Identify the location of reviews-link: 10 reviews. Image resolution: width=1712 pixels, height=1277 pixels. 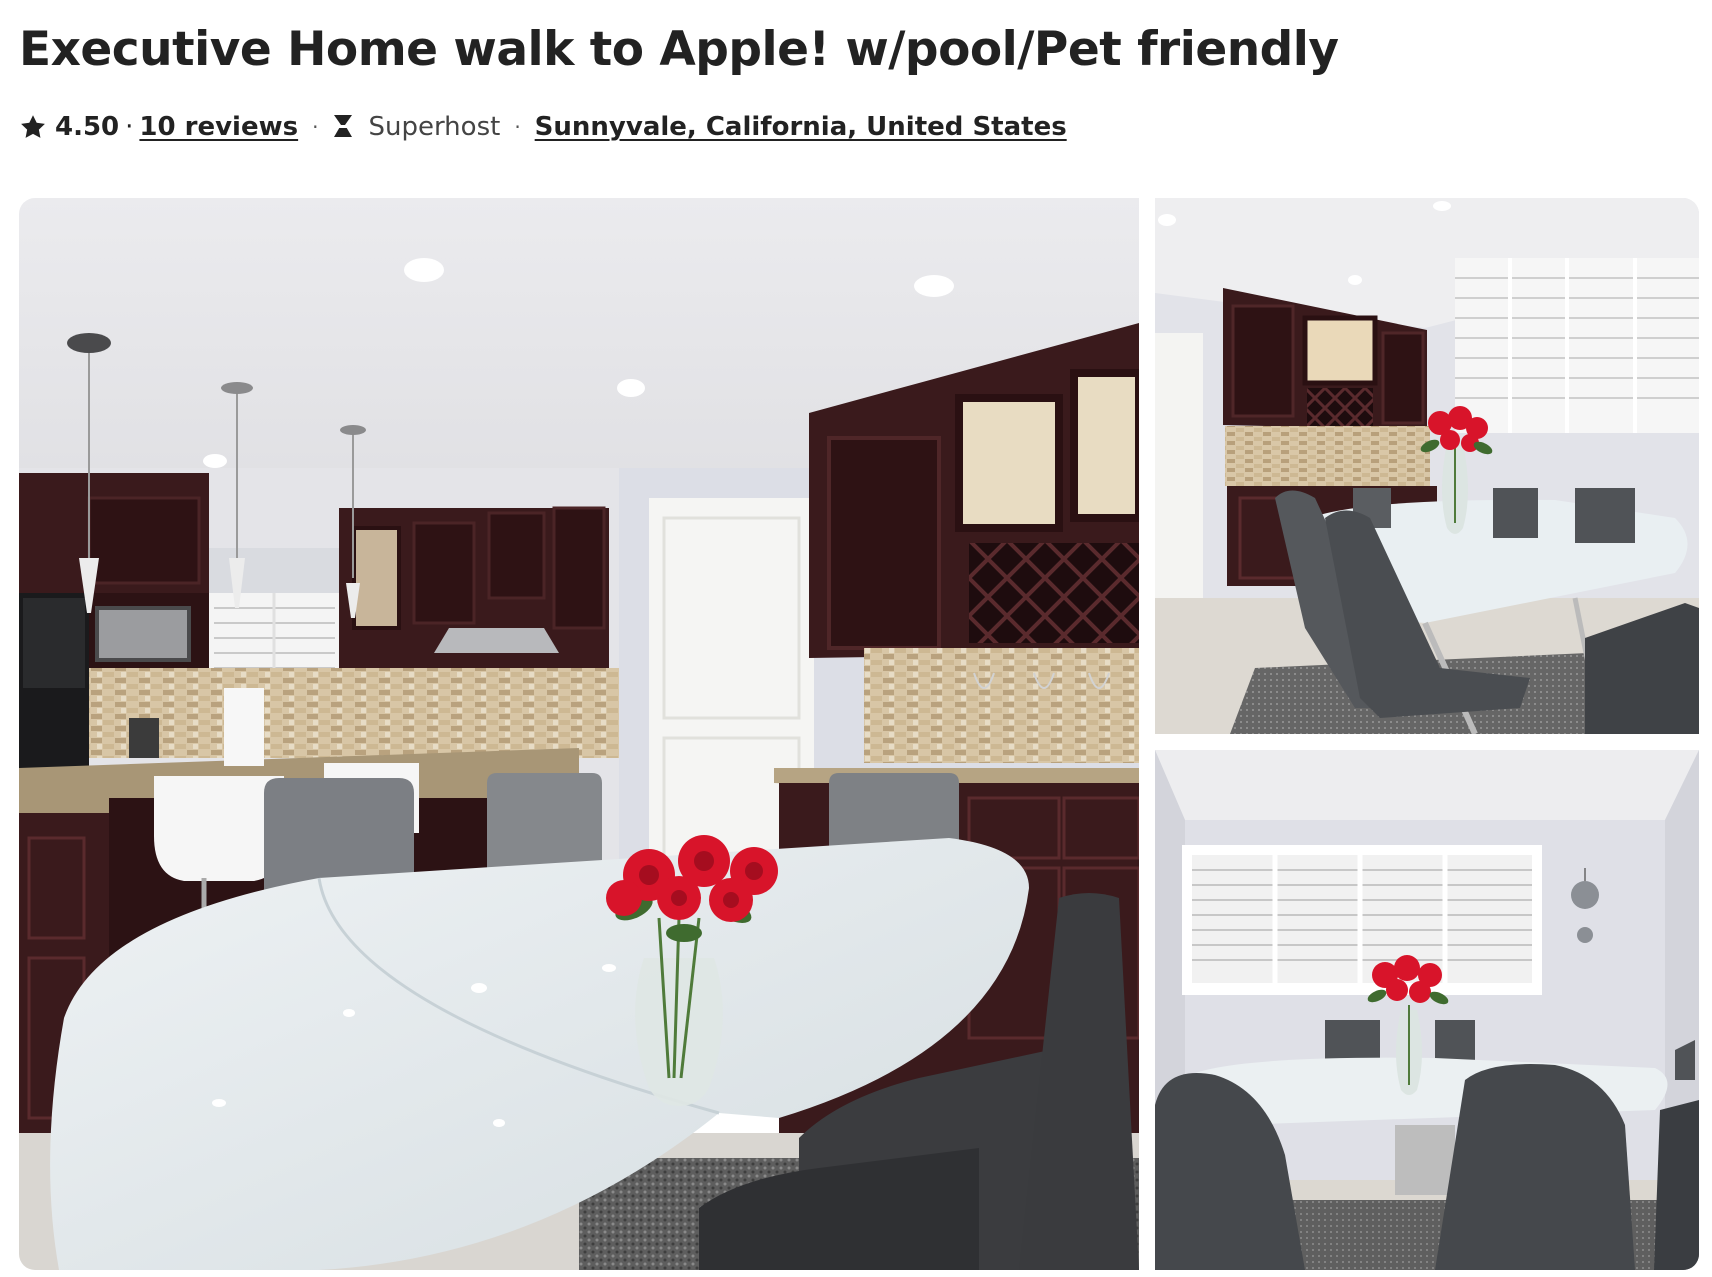
(218, 127).